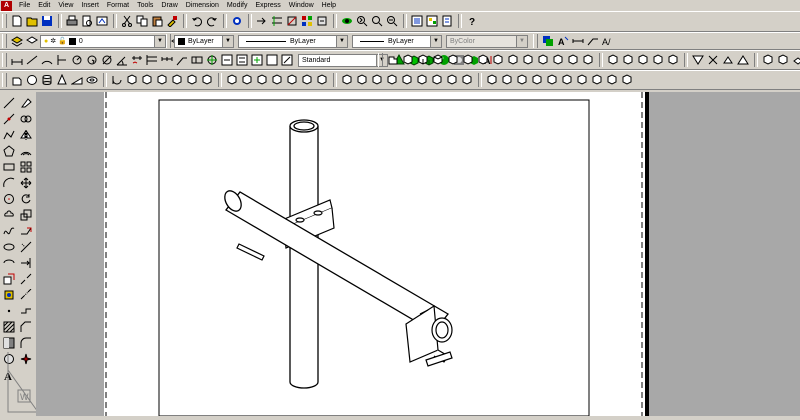 The width and height of the screenshot is (800, 420). What do you see at coordinates (26, 231) in the screenshot?
I see `stretch-icon` at bounding box center [26, 231].